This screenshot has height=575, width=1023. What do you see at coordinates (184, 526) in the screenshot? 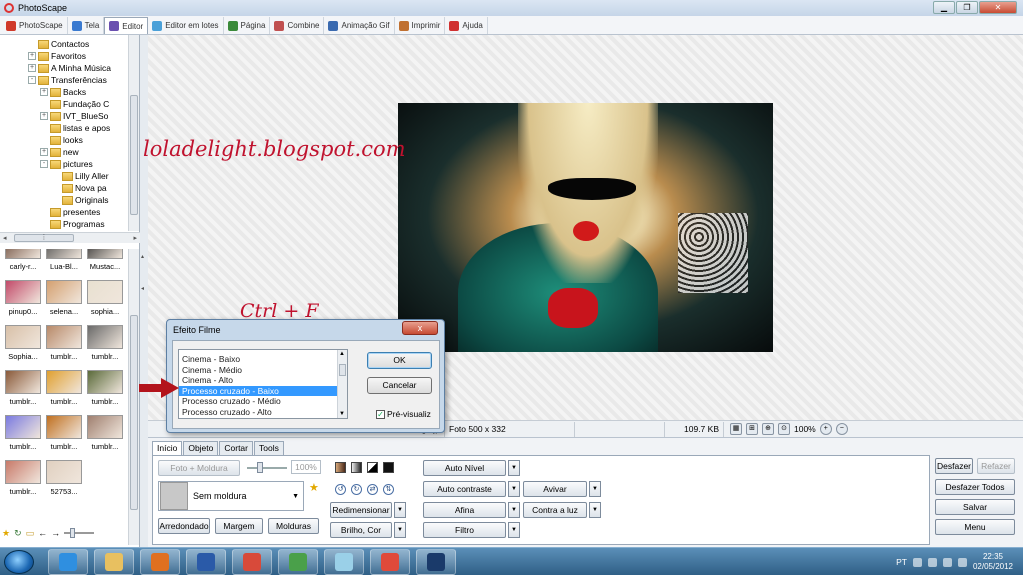
I see `round-button: Arredondado` at bounding box center [184, 526].